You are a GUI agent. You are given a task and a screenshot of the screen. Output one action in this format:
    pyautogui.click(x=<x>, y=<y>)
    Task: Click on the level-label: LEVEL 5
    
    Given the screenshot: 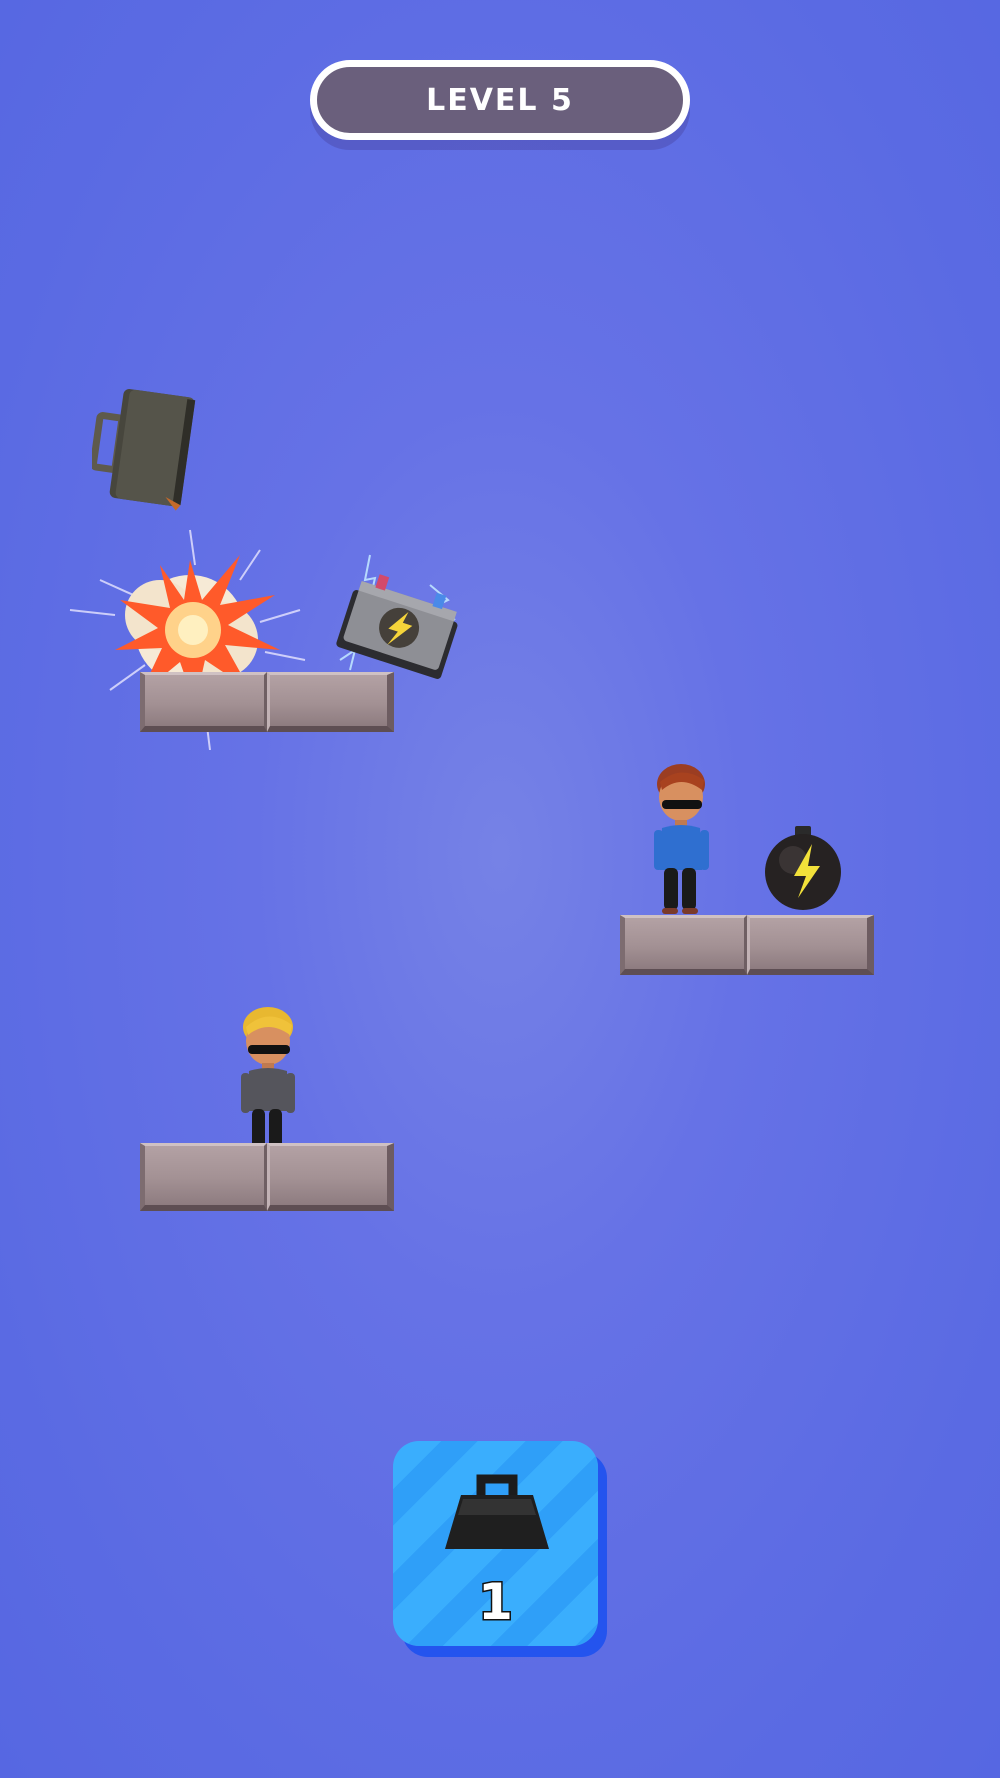 What is the action you would take?
    pyautogui.click(x=500, y=100)
    